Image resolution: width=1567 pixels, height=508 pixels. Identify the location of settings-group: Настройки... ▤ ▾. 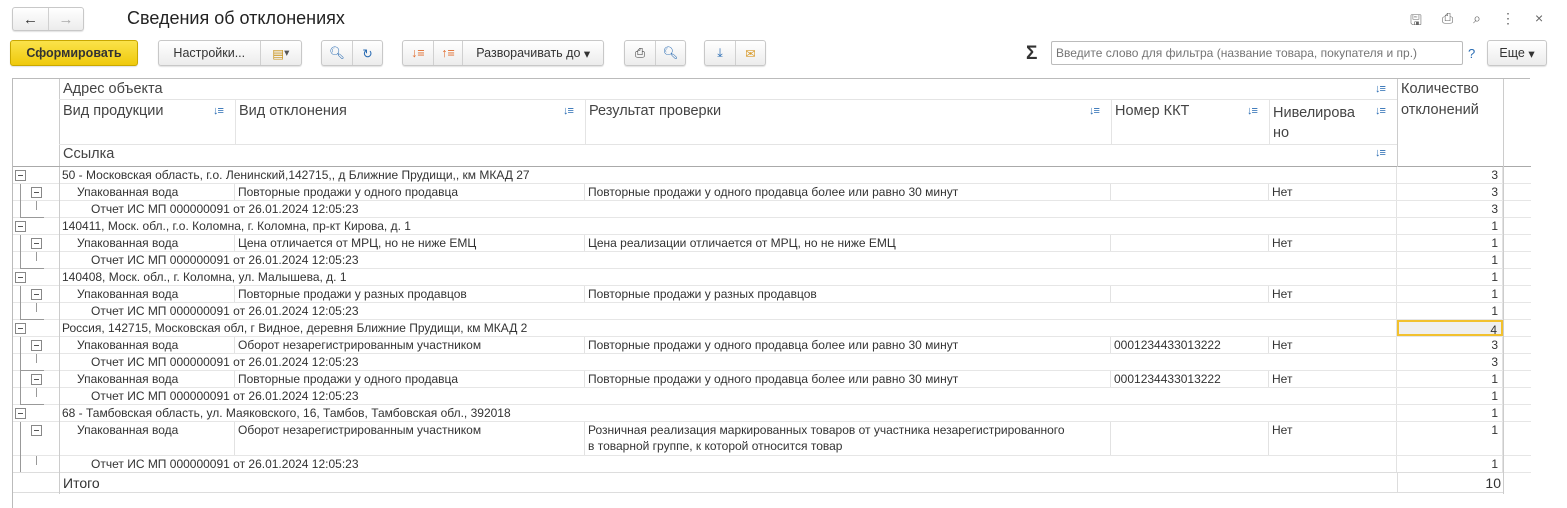
(230, 53).